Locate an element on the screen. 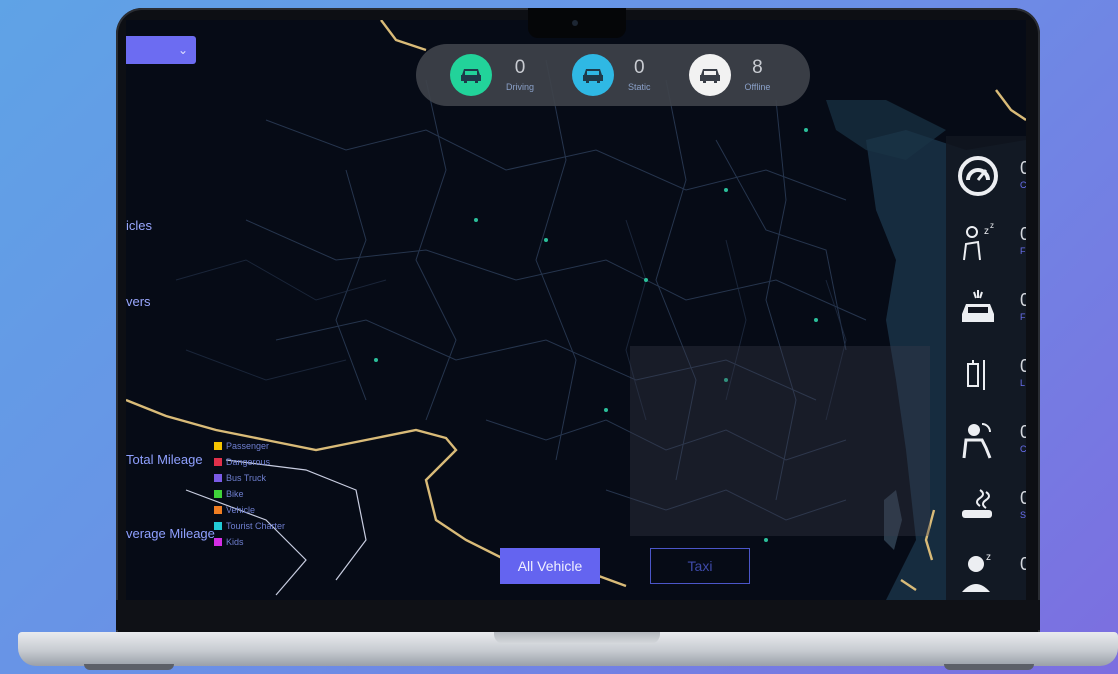  status-static: 0 Static is located at coordinates (611, 75).